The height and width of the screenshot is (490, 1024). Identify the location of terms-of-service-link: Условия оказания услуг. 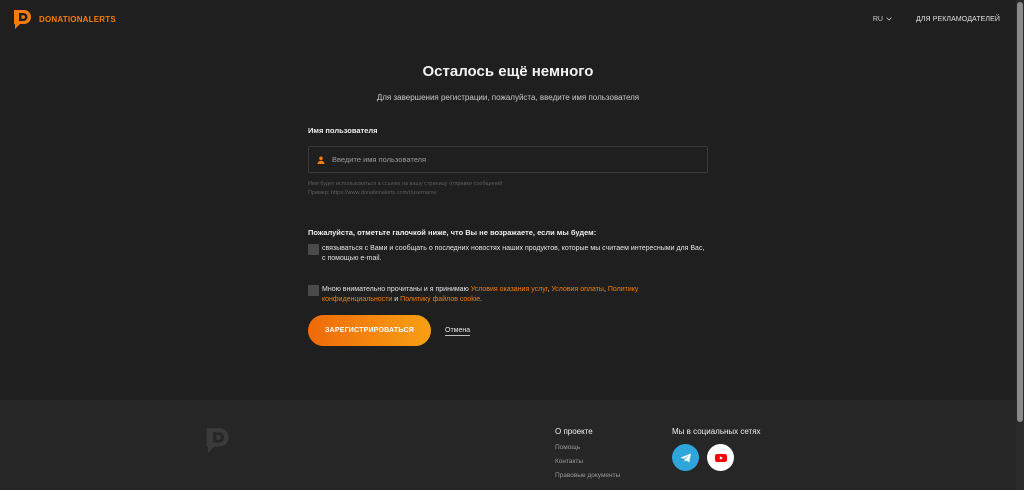
(509, 289).